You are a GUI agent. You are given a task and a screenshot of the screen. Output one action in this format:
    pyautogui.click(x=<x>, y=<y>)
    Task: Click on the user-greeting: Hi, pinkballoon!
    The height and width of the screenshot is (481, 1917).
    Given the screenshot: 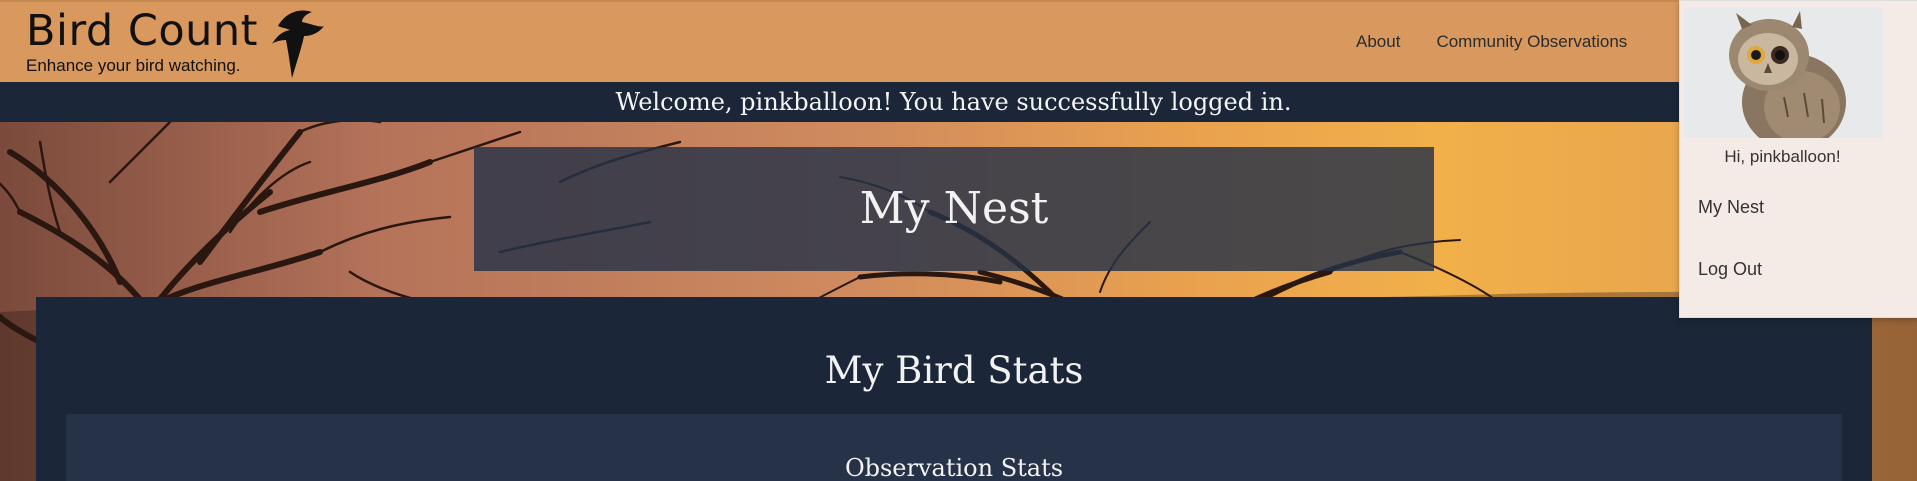 What is the action you would take?
    pyautogui.click(x=1782, y=156)
    